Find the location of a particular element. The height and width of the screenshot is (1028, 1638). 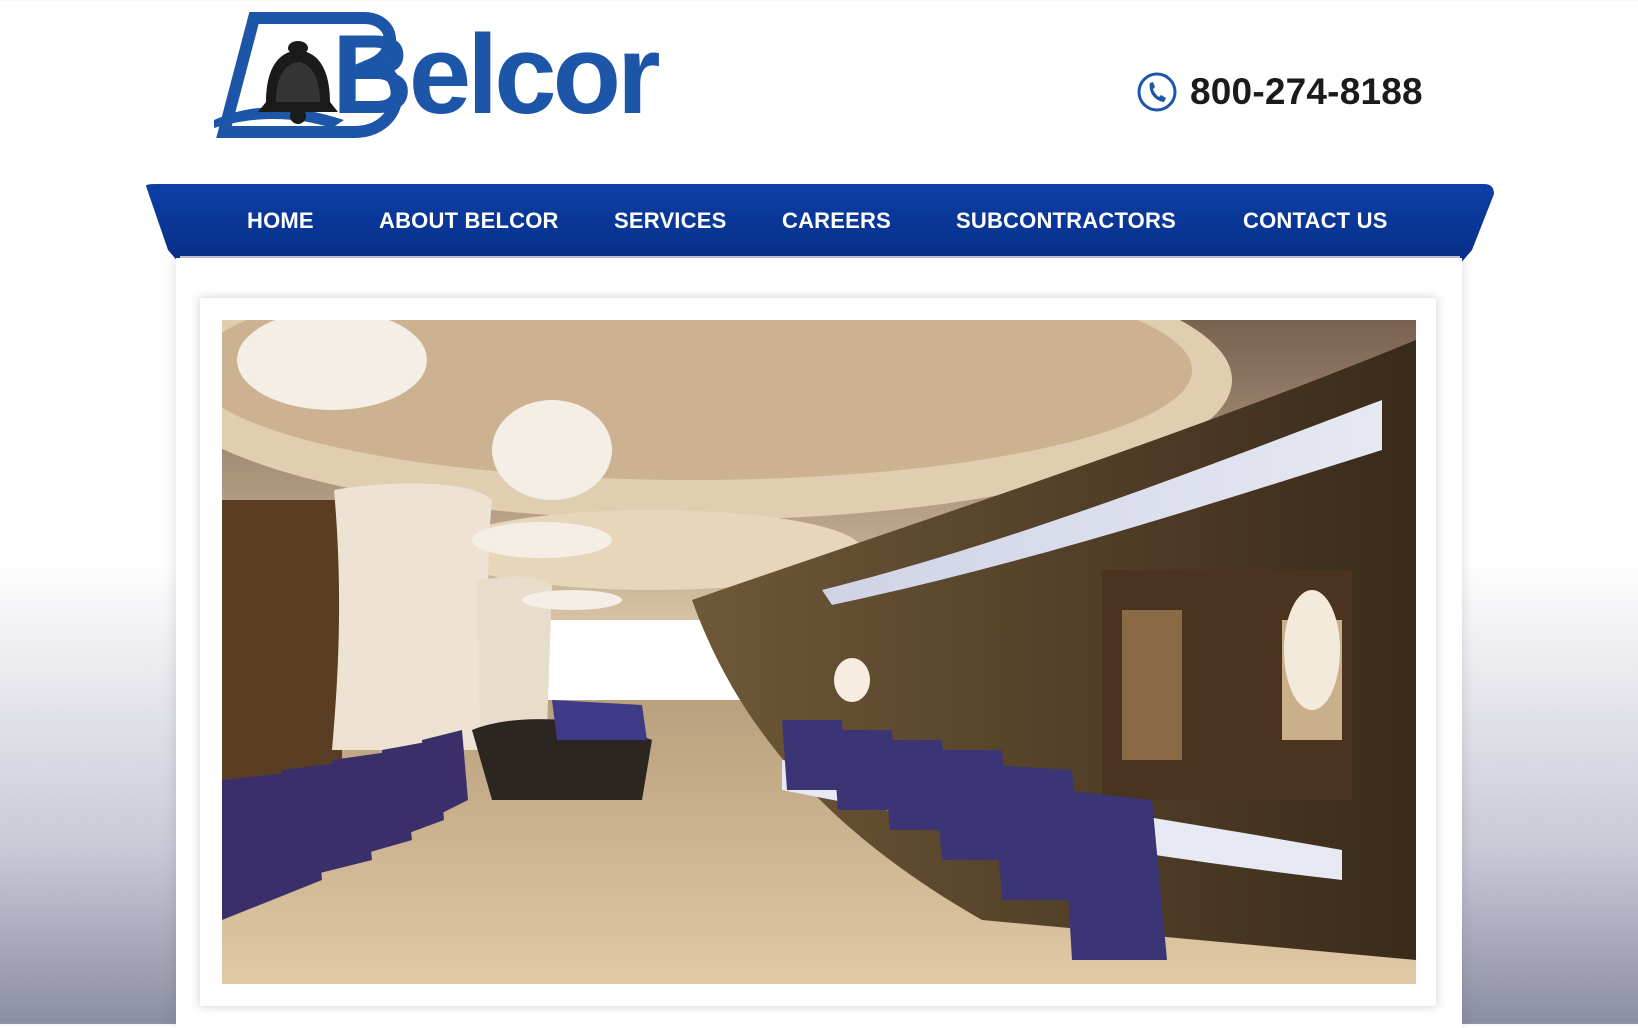

nav-contact-us: CONTACT US is located at coordinates (1315, 221).